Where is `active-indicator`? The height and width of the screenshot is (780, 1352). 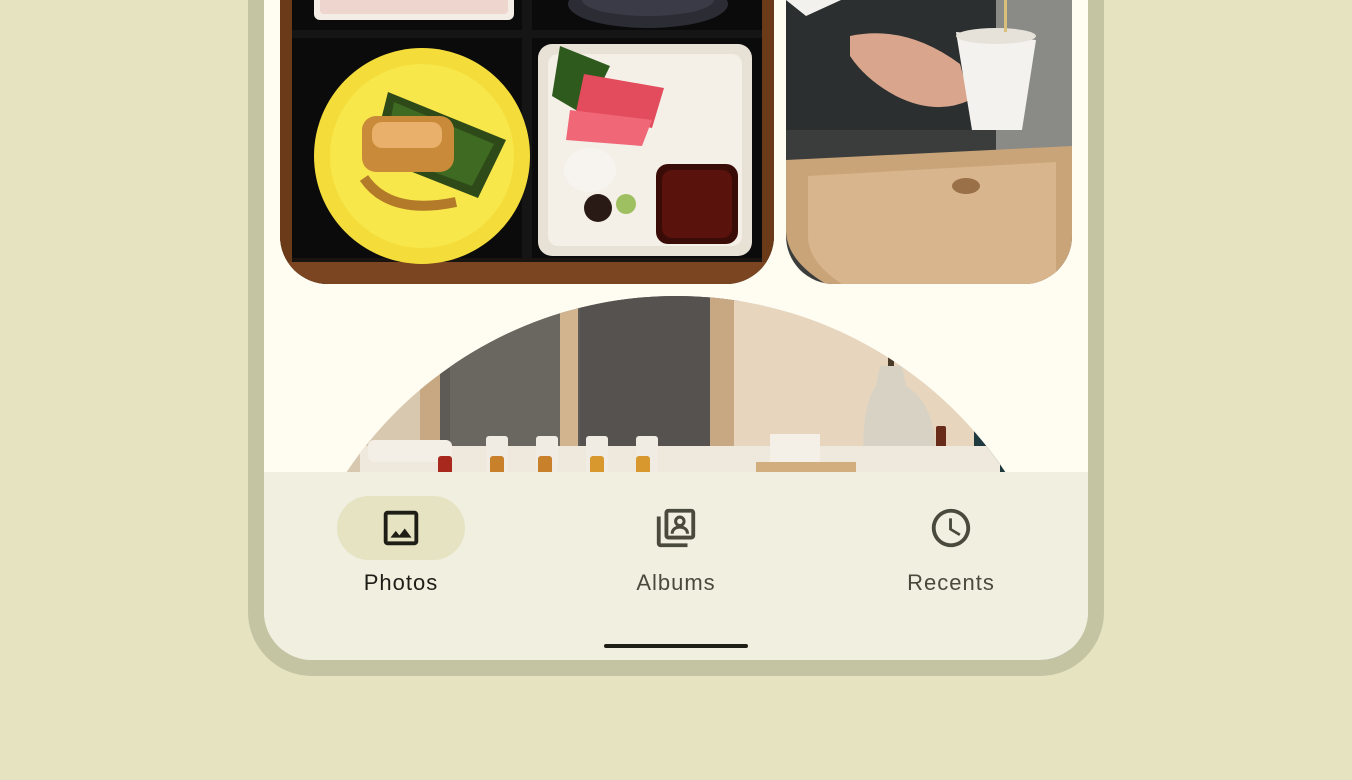 active-indicator is located at coordinates (401, 528).